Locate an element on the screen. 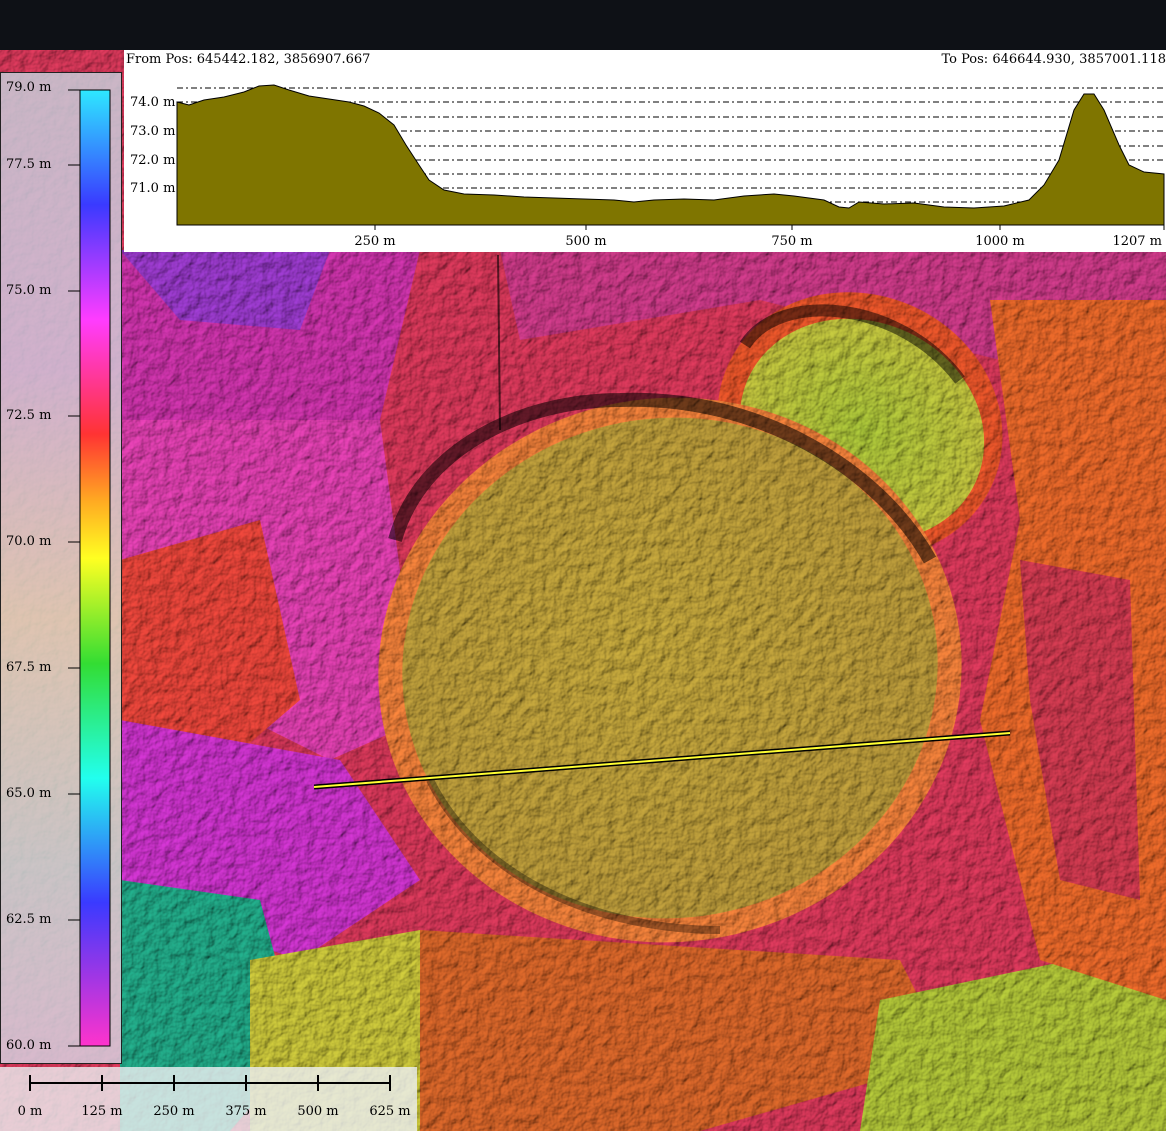 Image resolution: width=1166 pixels, height=1131 pixels. scale-bar-label: 125 m is located at coordinates (102, 1111).